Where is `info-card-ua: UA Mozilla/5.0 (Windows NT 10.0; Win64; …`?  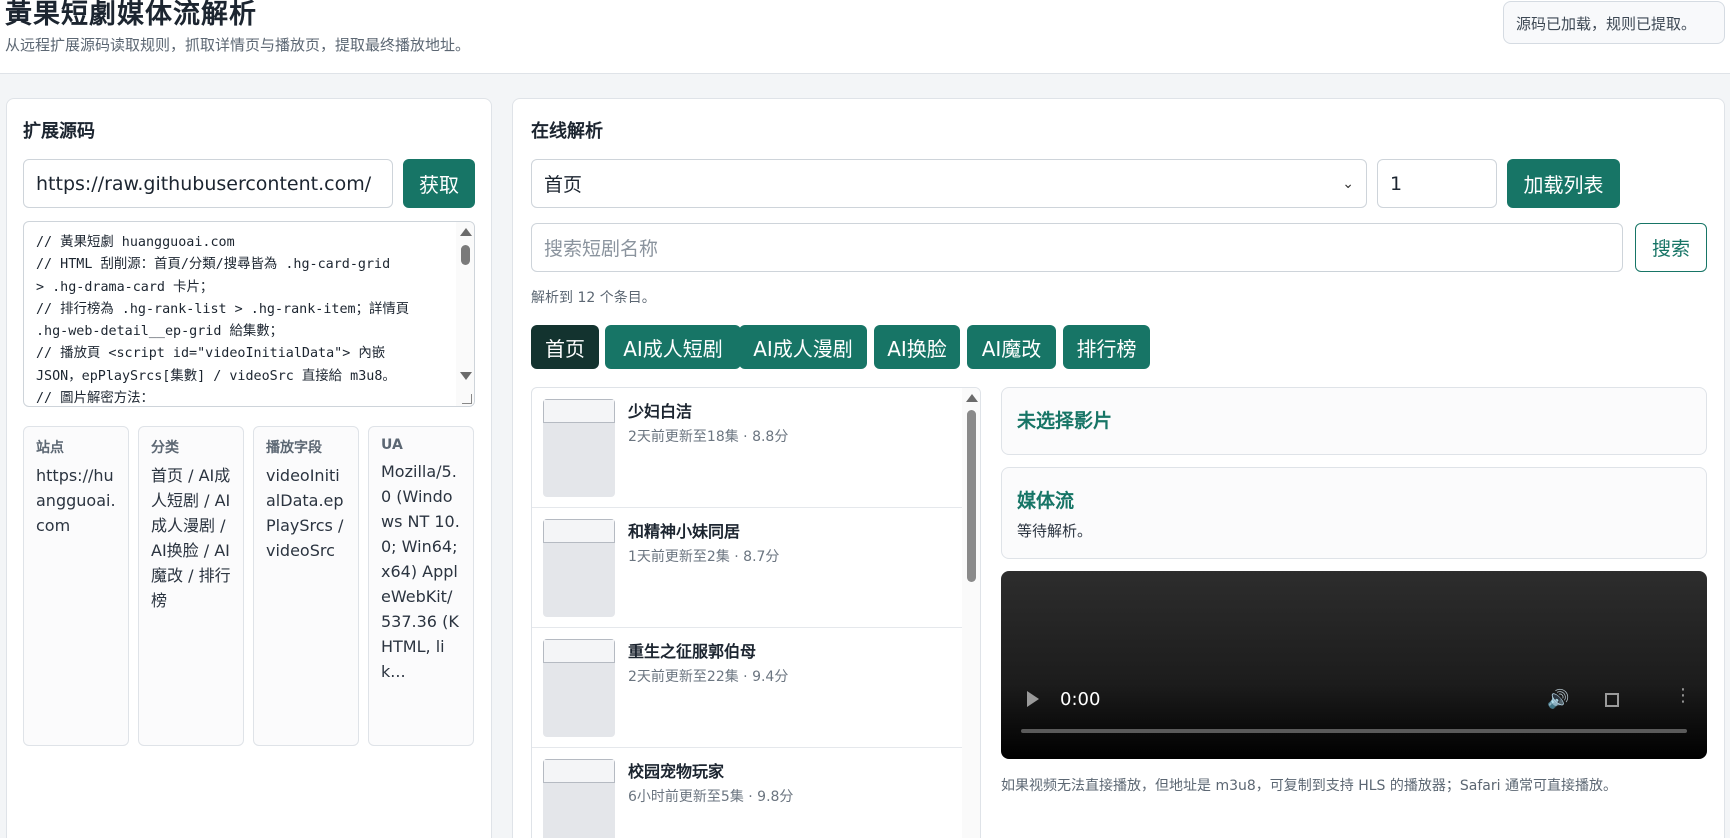
info-card-ua: UA Mozilla/5.0 (Windows NT 10.0; Win64; … is located at coordinates (421, 586).